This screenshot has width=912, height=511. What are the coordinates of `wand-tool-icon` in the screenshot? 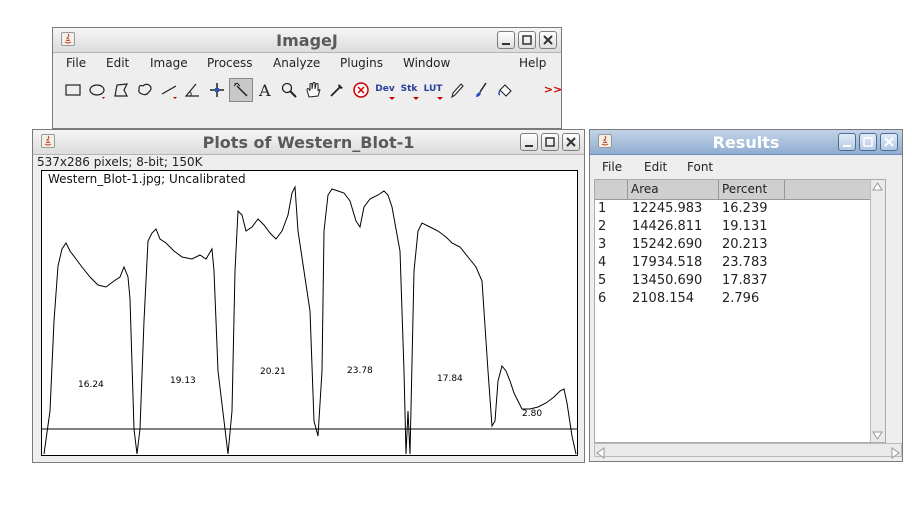 It's located at (240, 89).